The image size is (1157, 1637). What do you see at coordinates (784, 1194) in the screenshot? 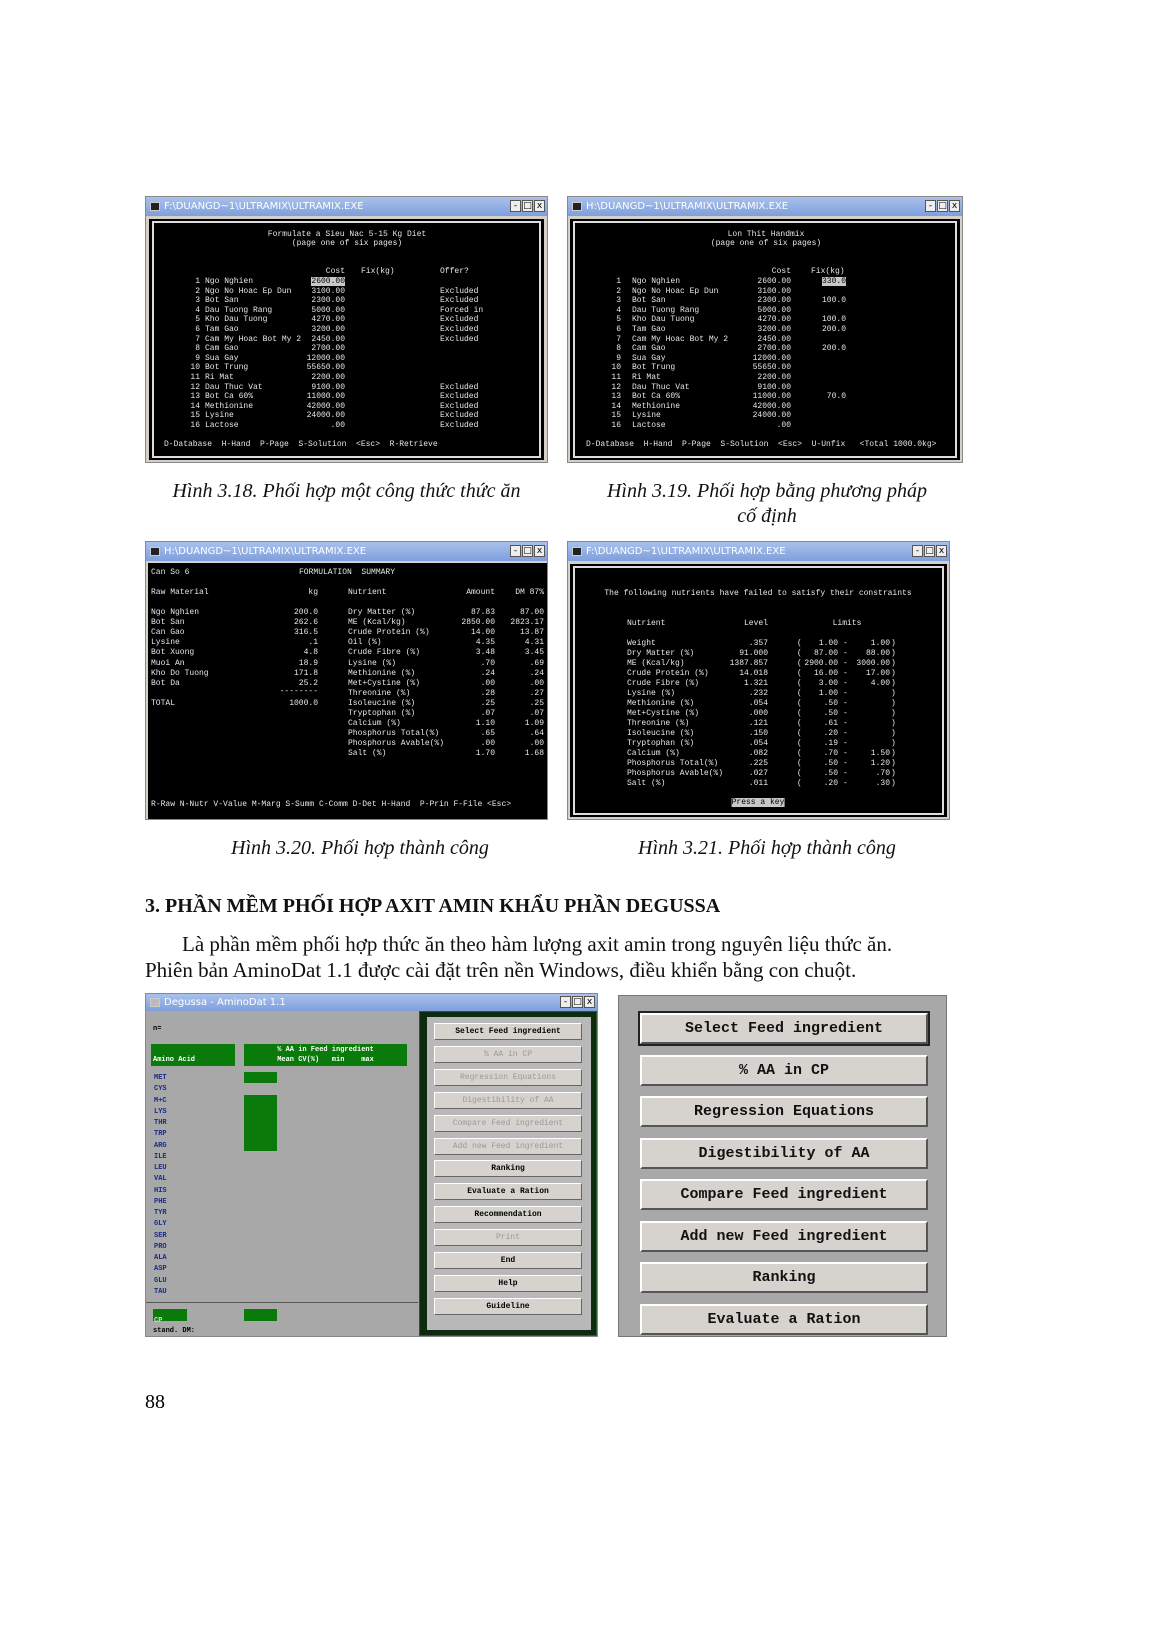
I see `panel-button-compare-feed-ingredient: Compare Feed ingredient` at bounding box center [784, 1194].